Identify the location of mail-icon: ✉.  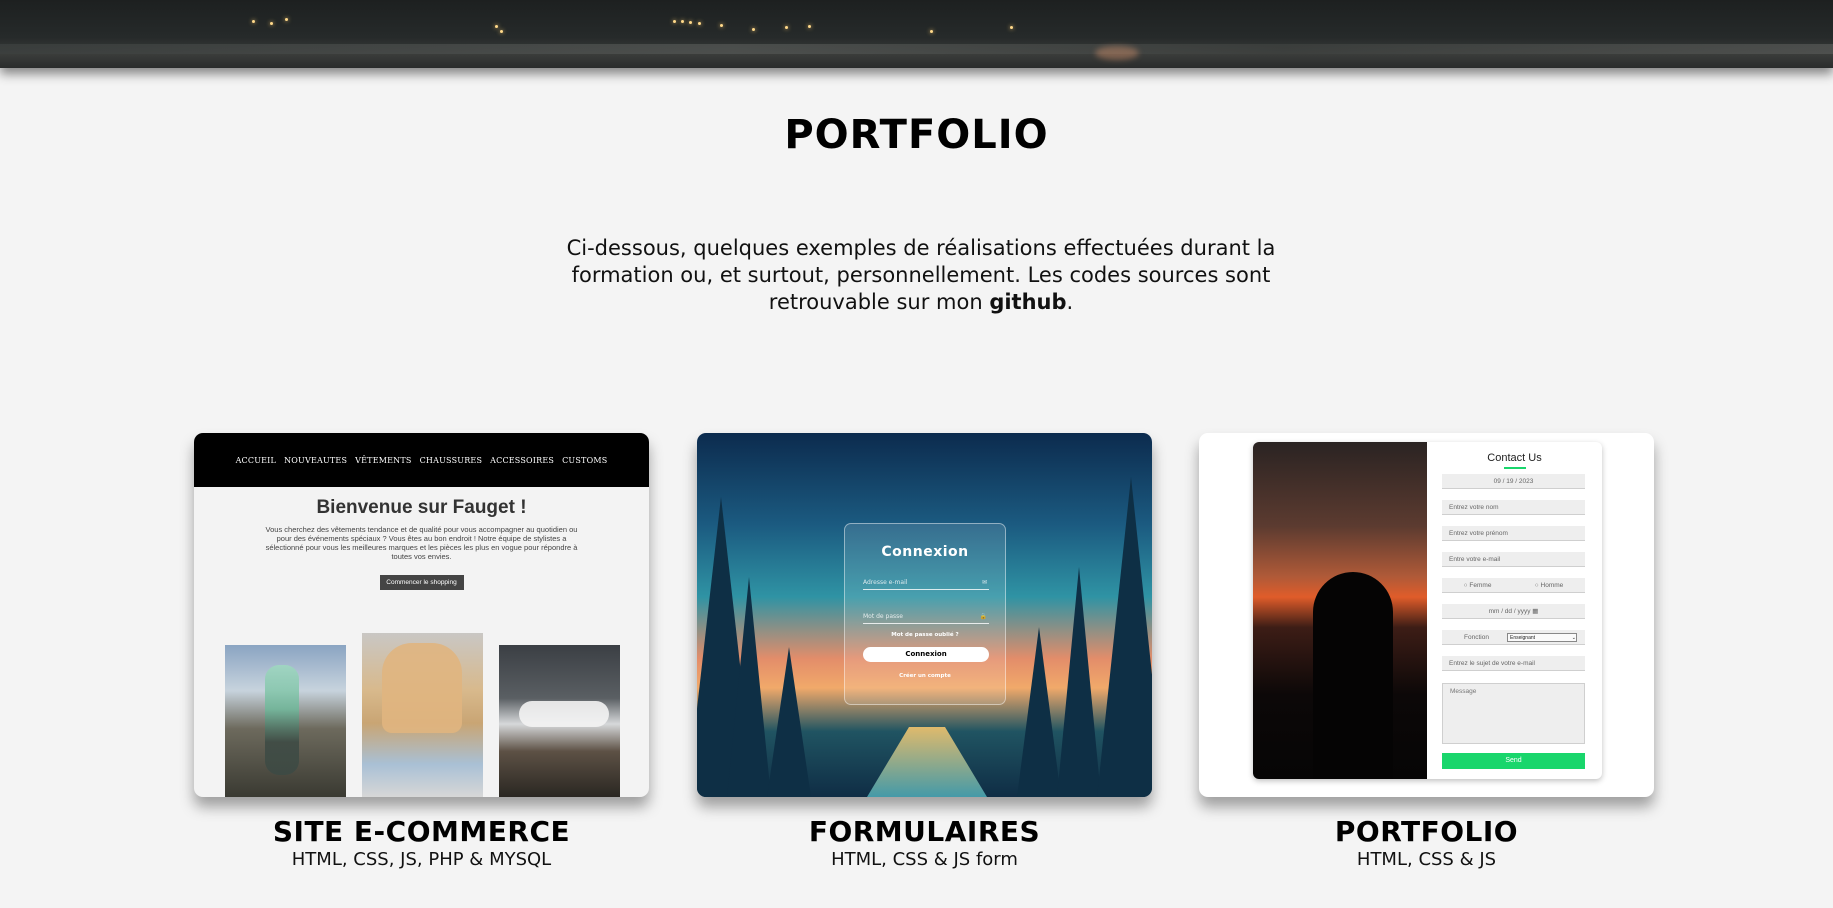
(984, 582).